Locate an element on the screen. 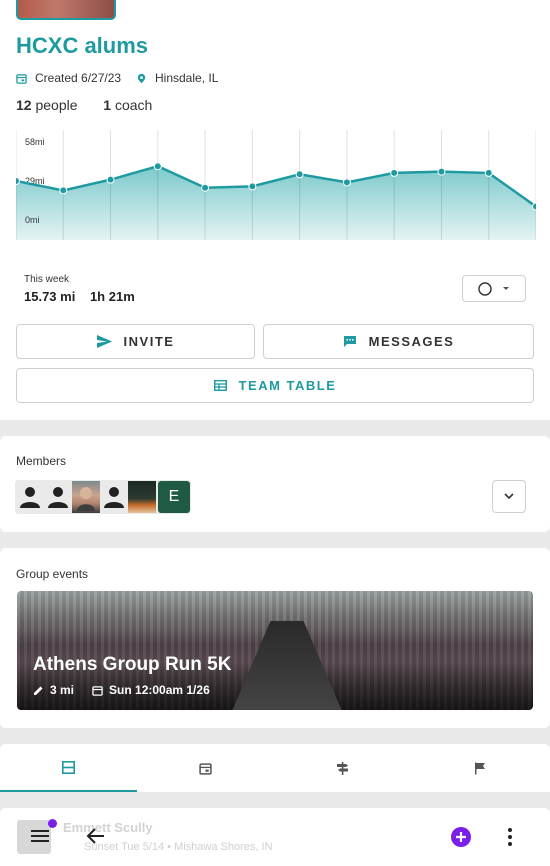 The image size is (550, 866). flag-icon is located at coordinates (479, 768).